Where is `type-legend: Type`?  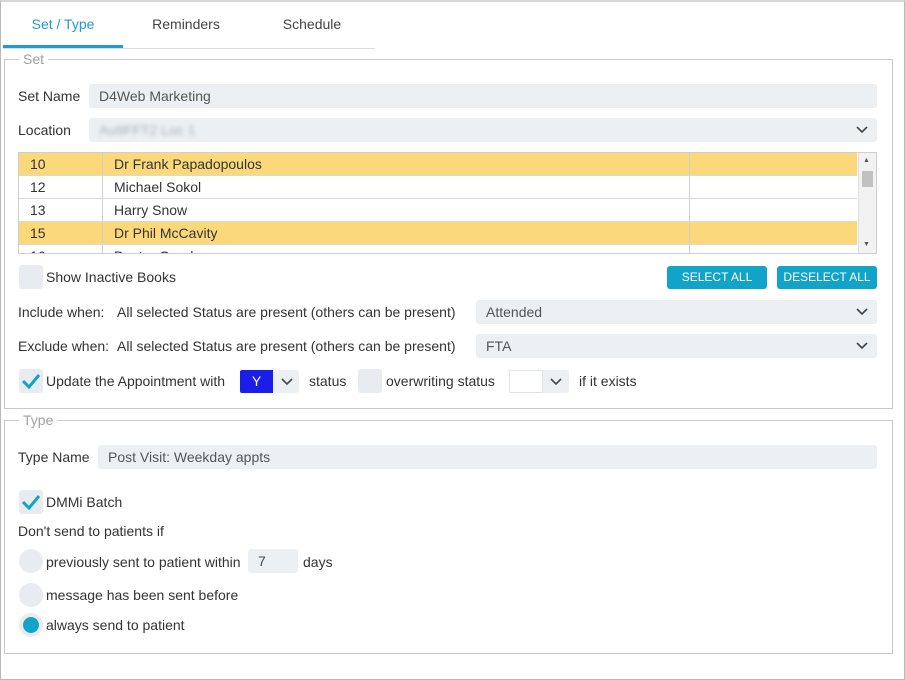 type-legend: Type is located at coordinates (38, 420).